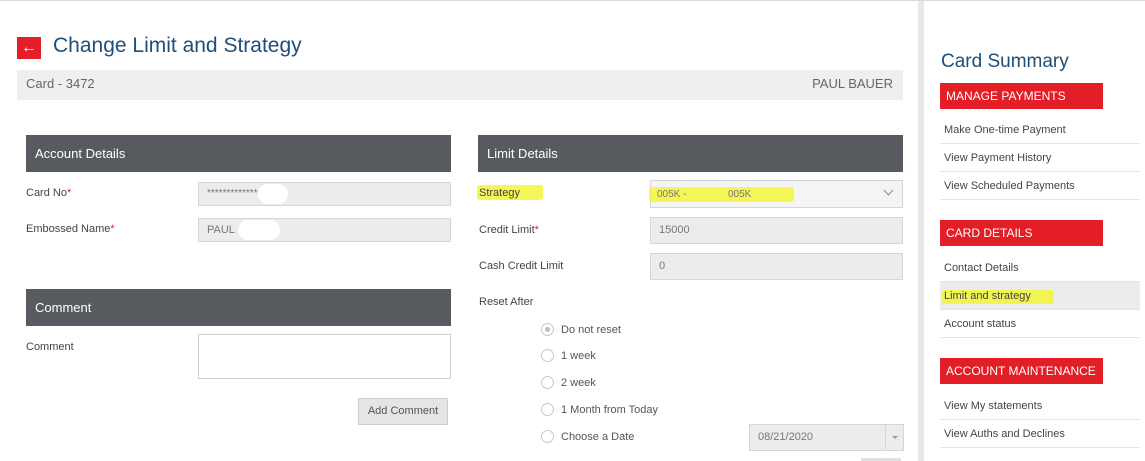 Image resolution: width=1145 pixels, height=461 pixels. What do you see at coordinates (826, 437) in the screenshot?
I see `date-picker-field: 08/21/2020` at bounding box center [826, 437].